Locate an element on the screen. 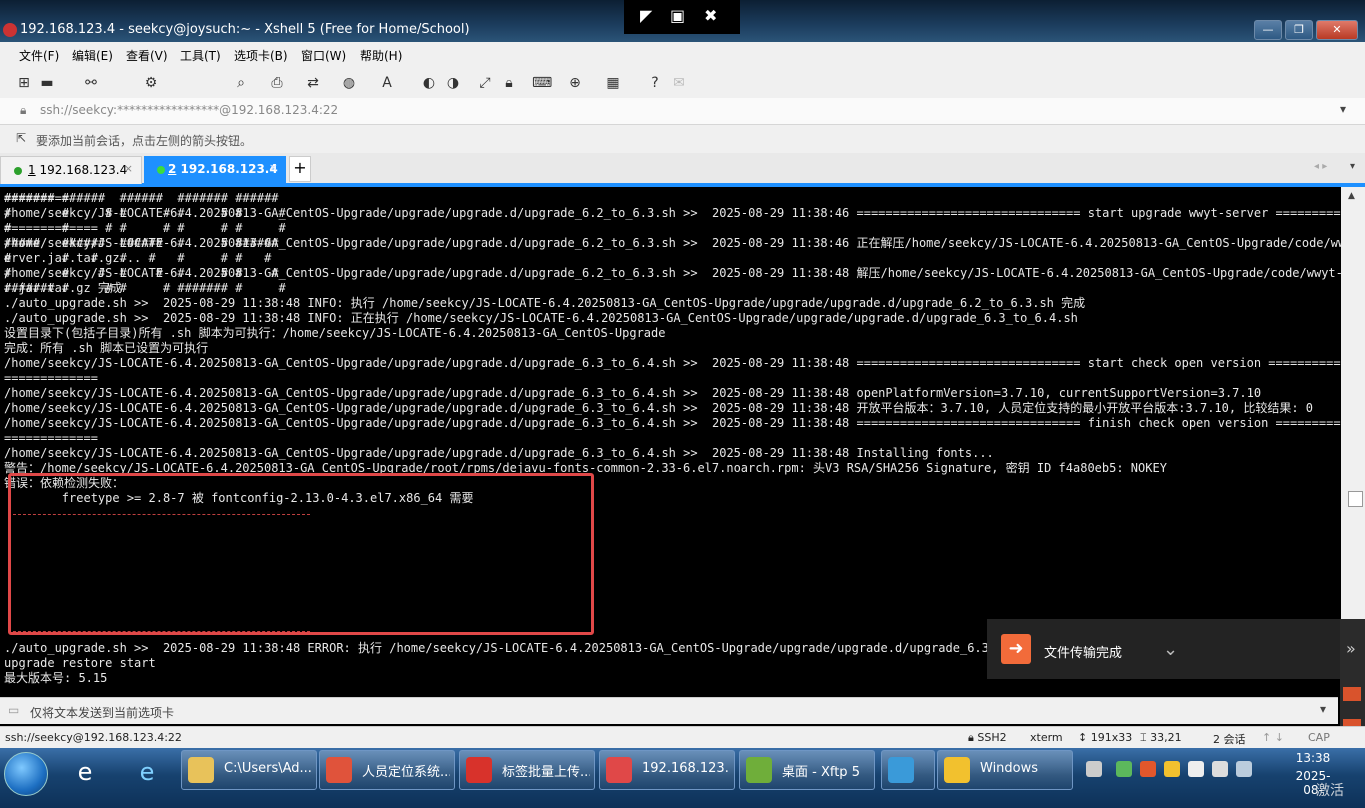  restore-view-icon: ▣ is located at coordinates (677, 15).